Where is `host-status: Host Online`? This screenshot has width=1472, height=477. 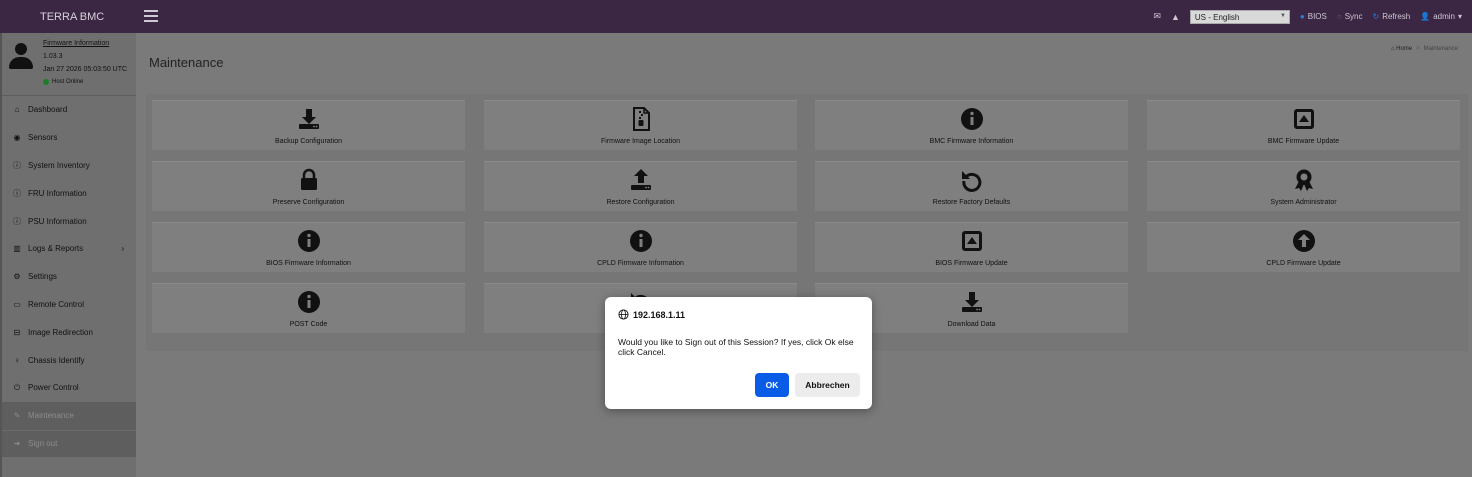 host-status: Host Online is located at coordinates (63, 82).